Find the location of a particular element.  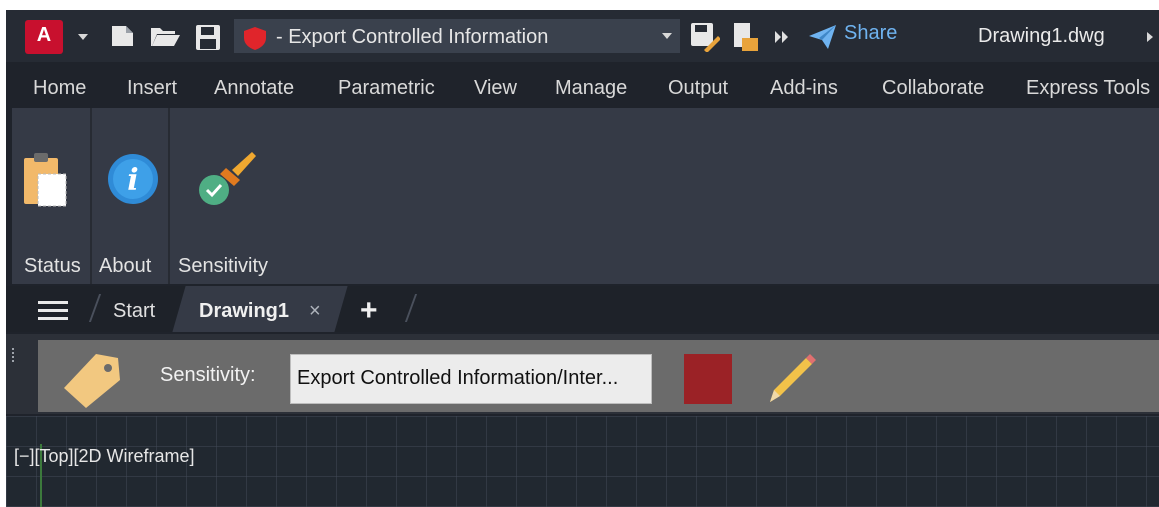

document-filename: Drawing1.dwg is located at coordinates (1041, 36).